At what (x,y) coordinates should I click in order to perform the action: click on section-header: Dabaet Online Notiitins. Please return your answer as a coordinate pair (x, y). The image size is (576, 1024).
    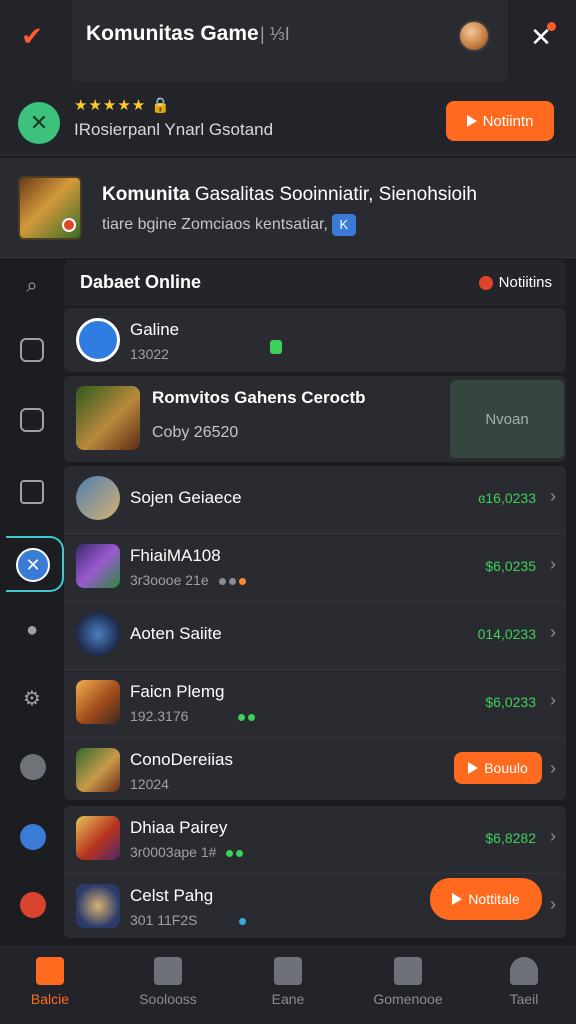
    Looking at the image, I should click on (315, 283).